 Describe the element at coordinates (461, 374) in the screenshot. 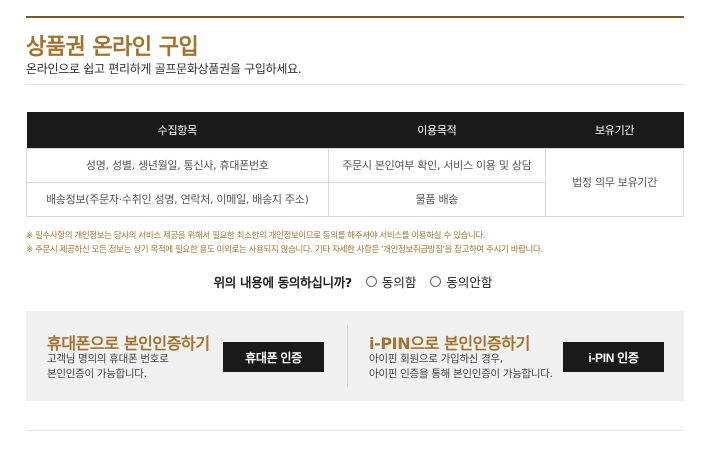

I see `ipin-verify-desc-line2: 아이핀 인증을 통해 본인인증이 가능합니다.` at that location.